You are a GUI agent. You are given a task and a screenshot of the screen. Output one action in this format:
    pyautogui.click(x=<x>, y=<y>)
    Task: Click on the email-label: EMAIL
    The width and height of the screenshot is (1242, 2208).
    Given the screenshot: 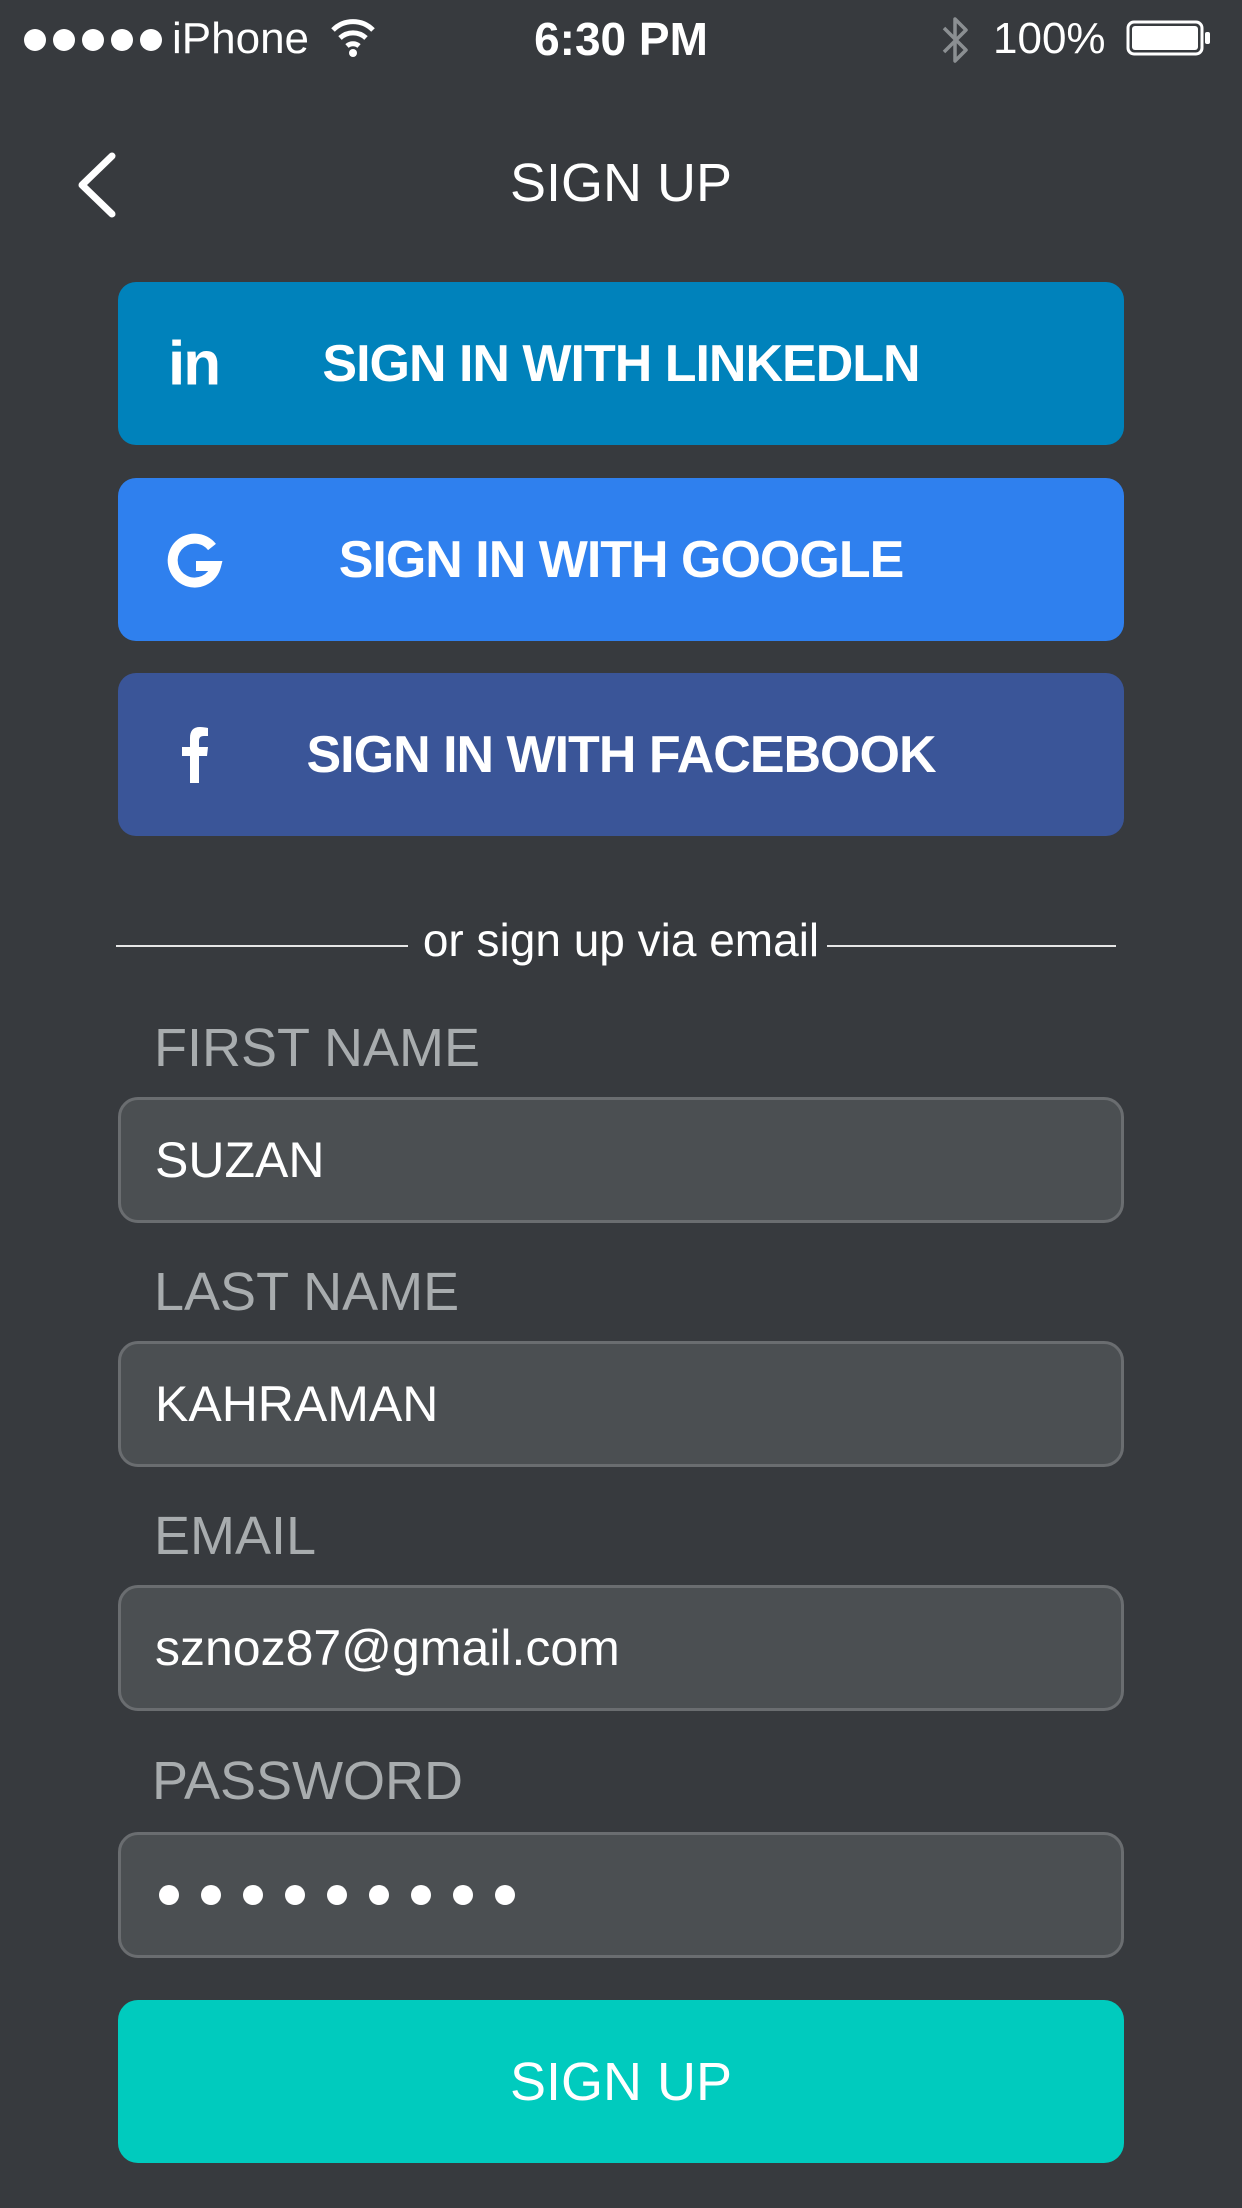 What is the action you would take?
    pyautogui.click(x=235, y=1536)
    